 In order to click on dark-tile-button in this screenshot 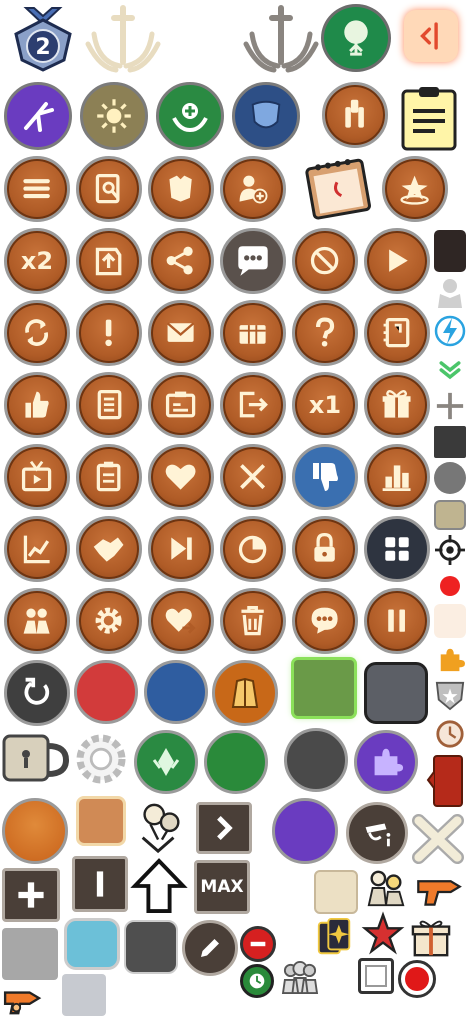, I will do `click(151, 947)`.